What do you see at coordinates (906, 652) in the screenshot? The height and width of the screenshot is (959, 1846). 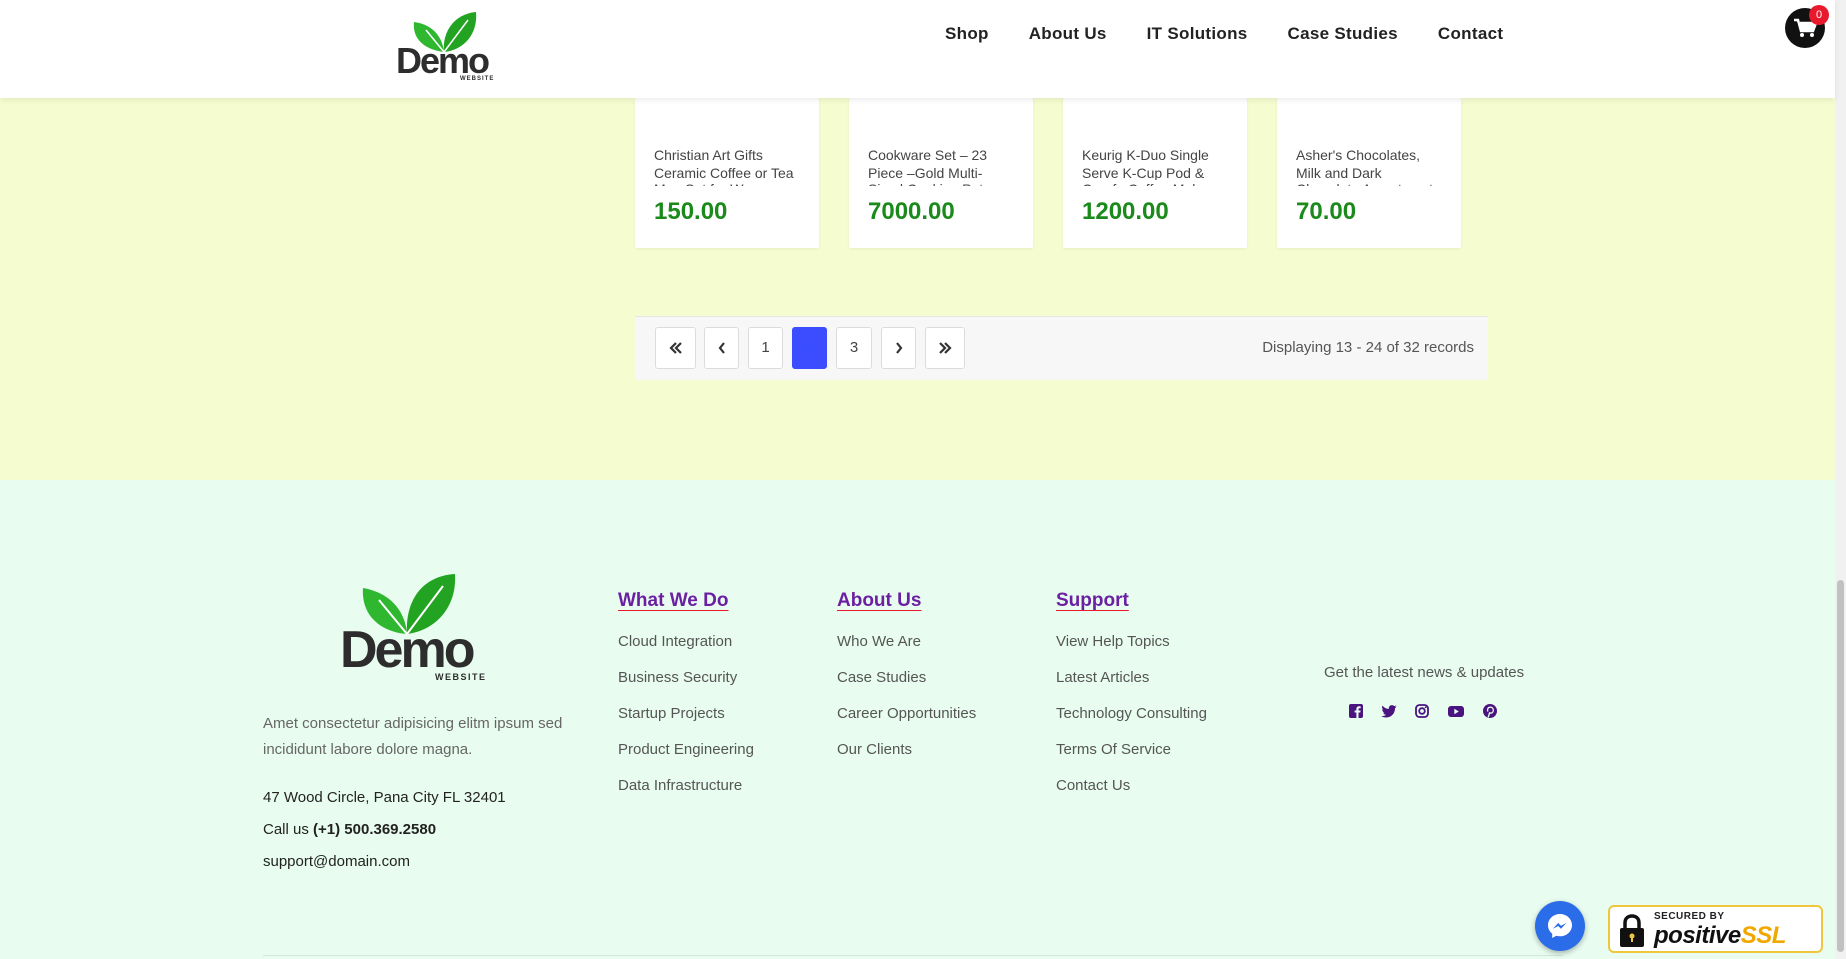 I see `footer-link: Who We Are` at bounding box center [906, 652].